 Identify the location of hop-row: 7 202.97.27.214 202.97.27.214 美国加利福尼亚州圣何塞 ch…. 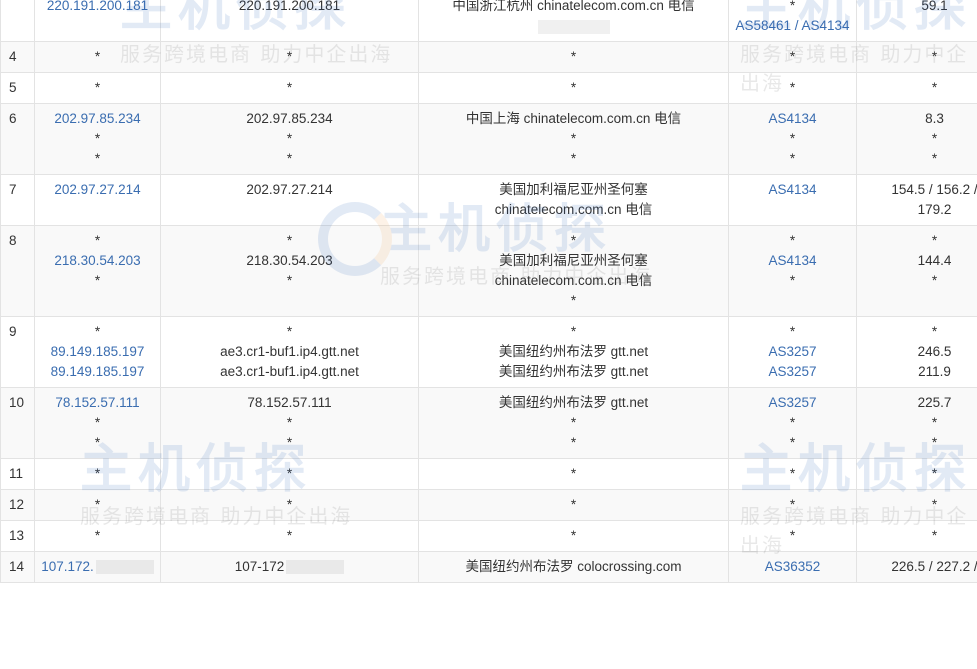
(488, 200).